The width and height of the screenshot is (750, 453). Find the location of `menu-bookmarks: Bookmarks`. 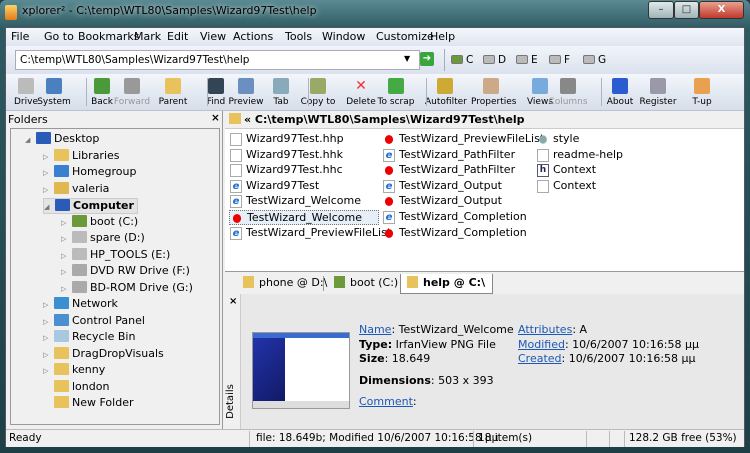

menu-bookmarks: Bookmarks is located at coordinates (108, 36).